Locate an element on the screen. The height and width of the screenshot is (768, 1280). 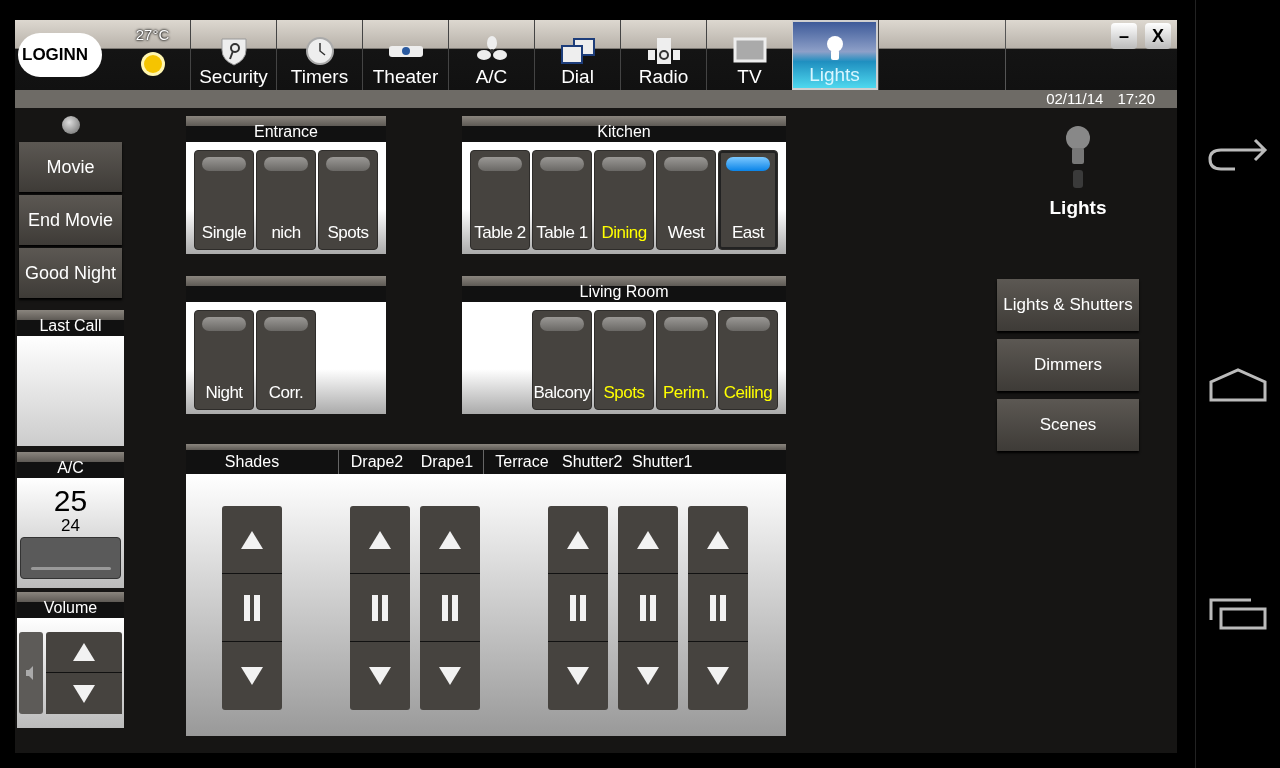
current-temperature: 25 is located at coordinates (70, 501).